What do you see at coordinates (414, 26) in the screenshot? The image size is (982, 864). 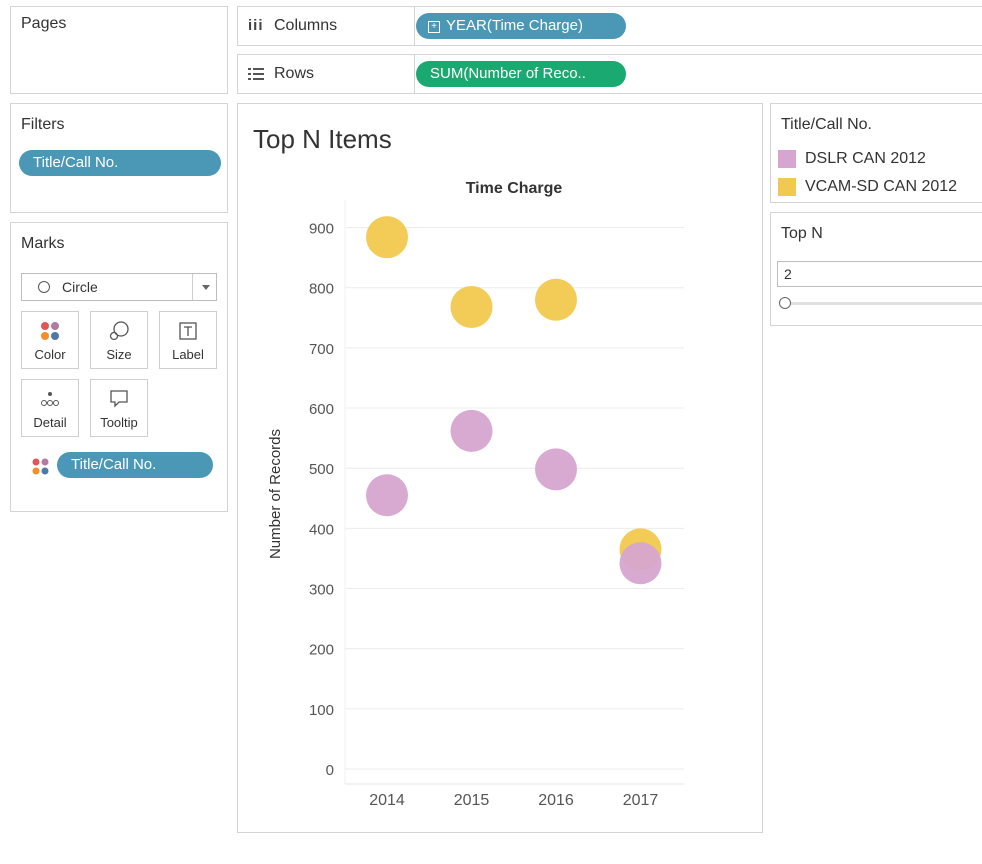 I see `columns-divider` at bounding box center [414, 26].